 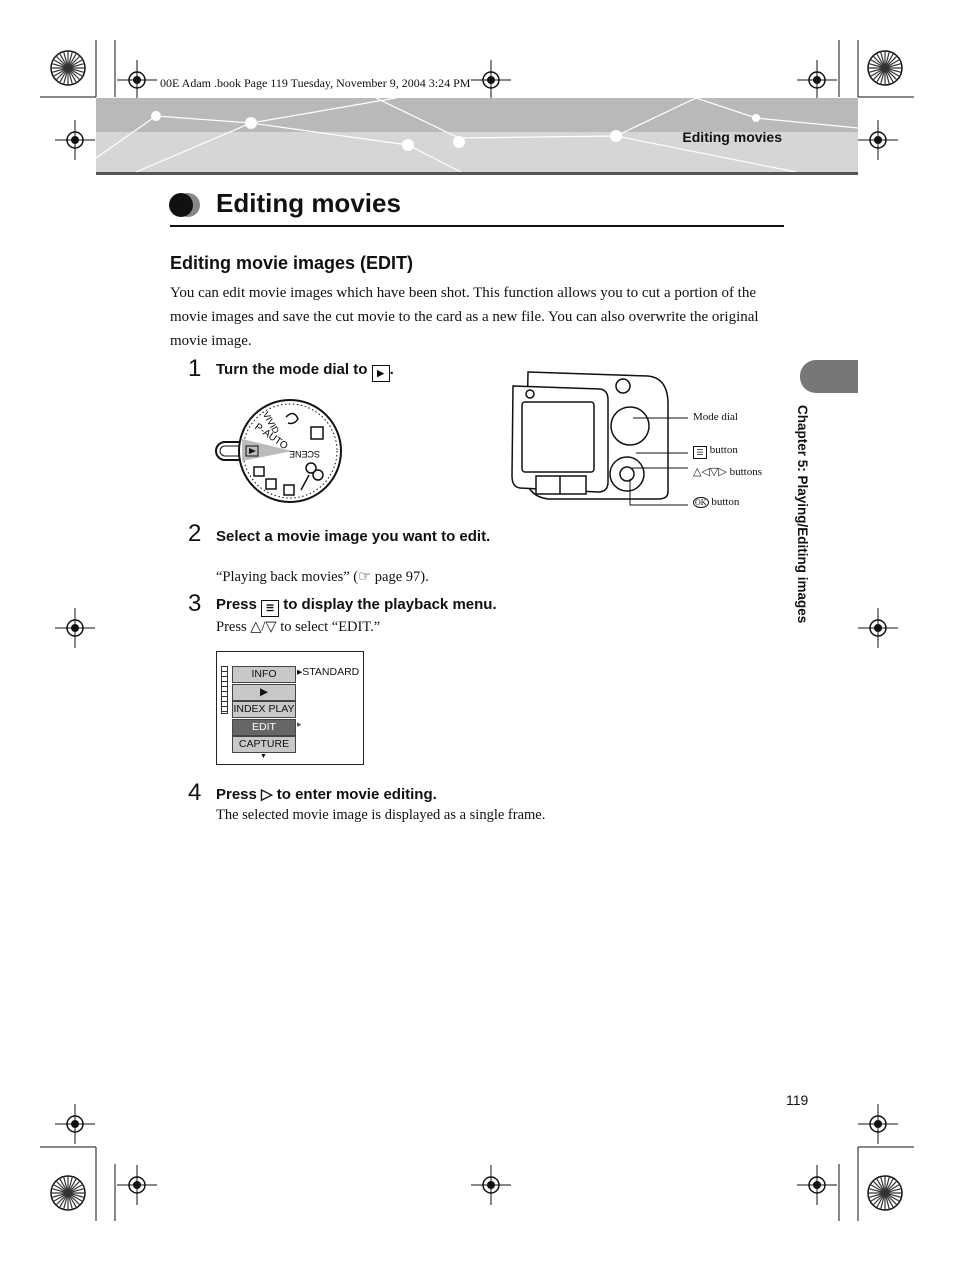 What do you see at coordinates (195, 603) in the screenshot?
I see `step-number: 3` at bounding box center [195, 603].